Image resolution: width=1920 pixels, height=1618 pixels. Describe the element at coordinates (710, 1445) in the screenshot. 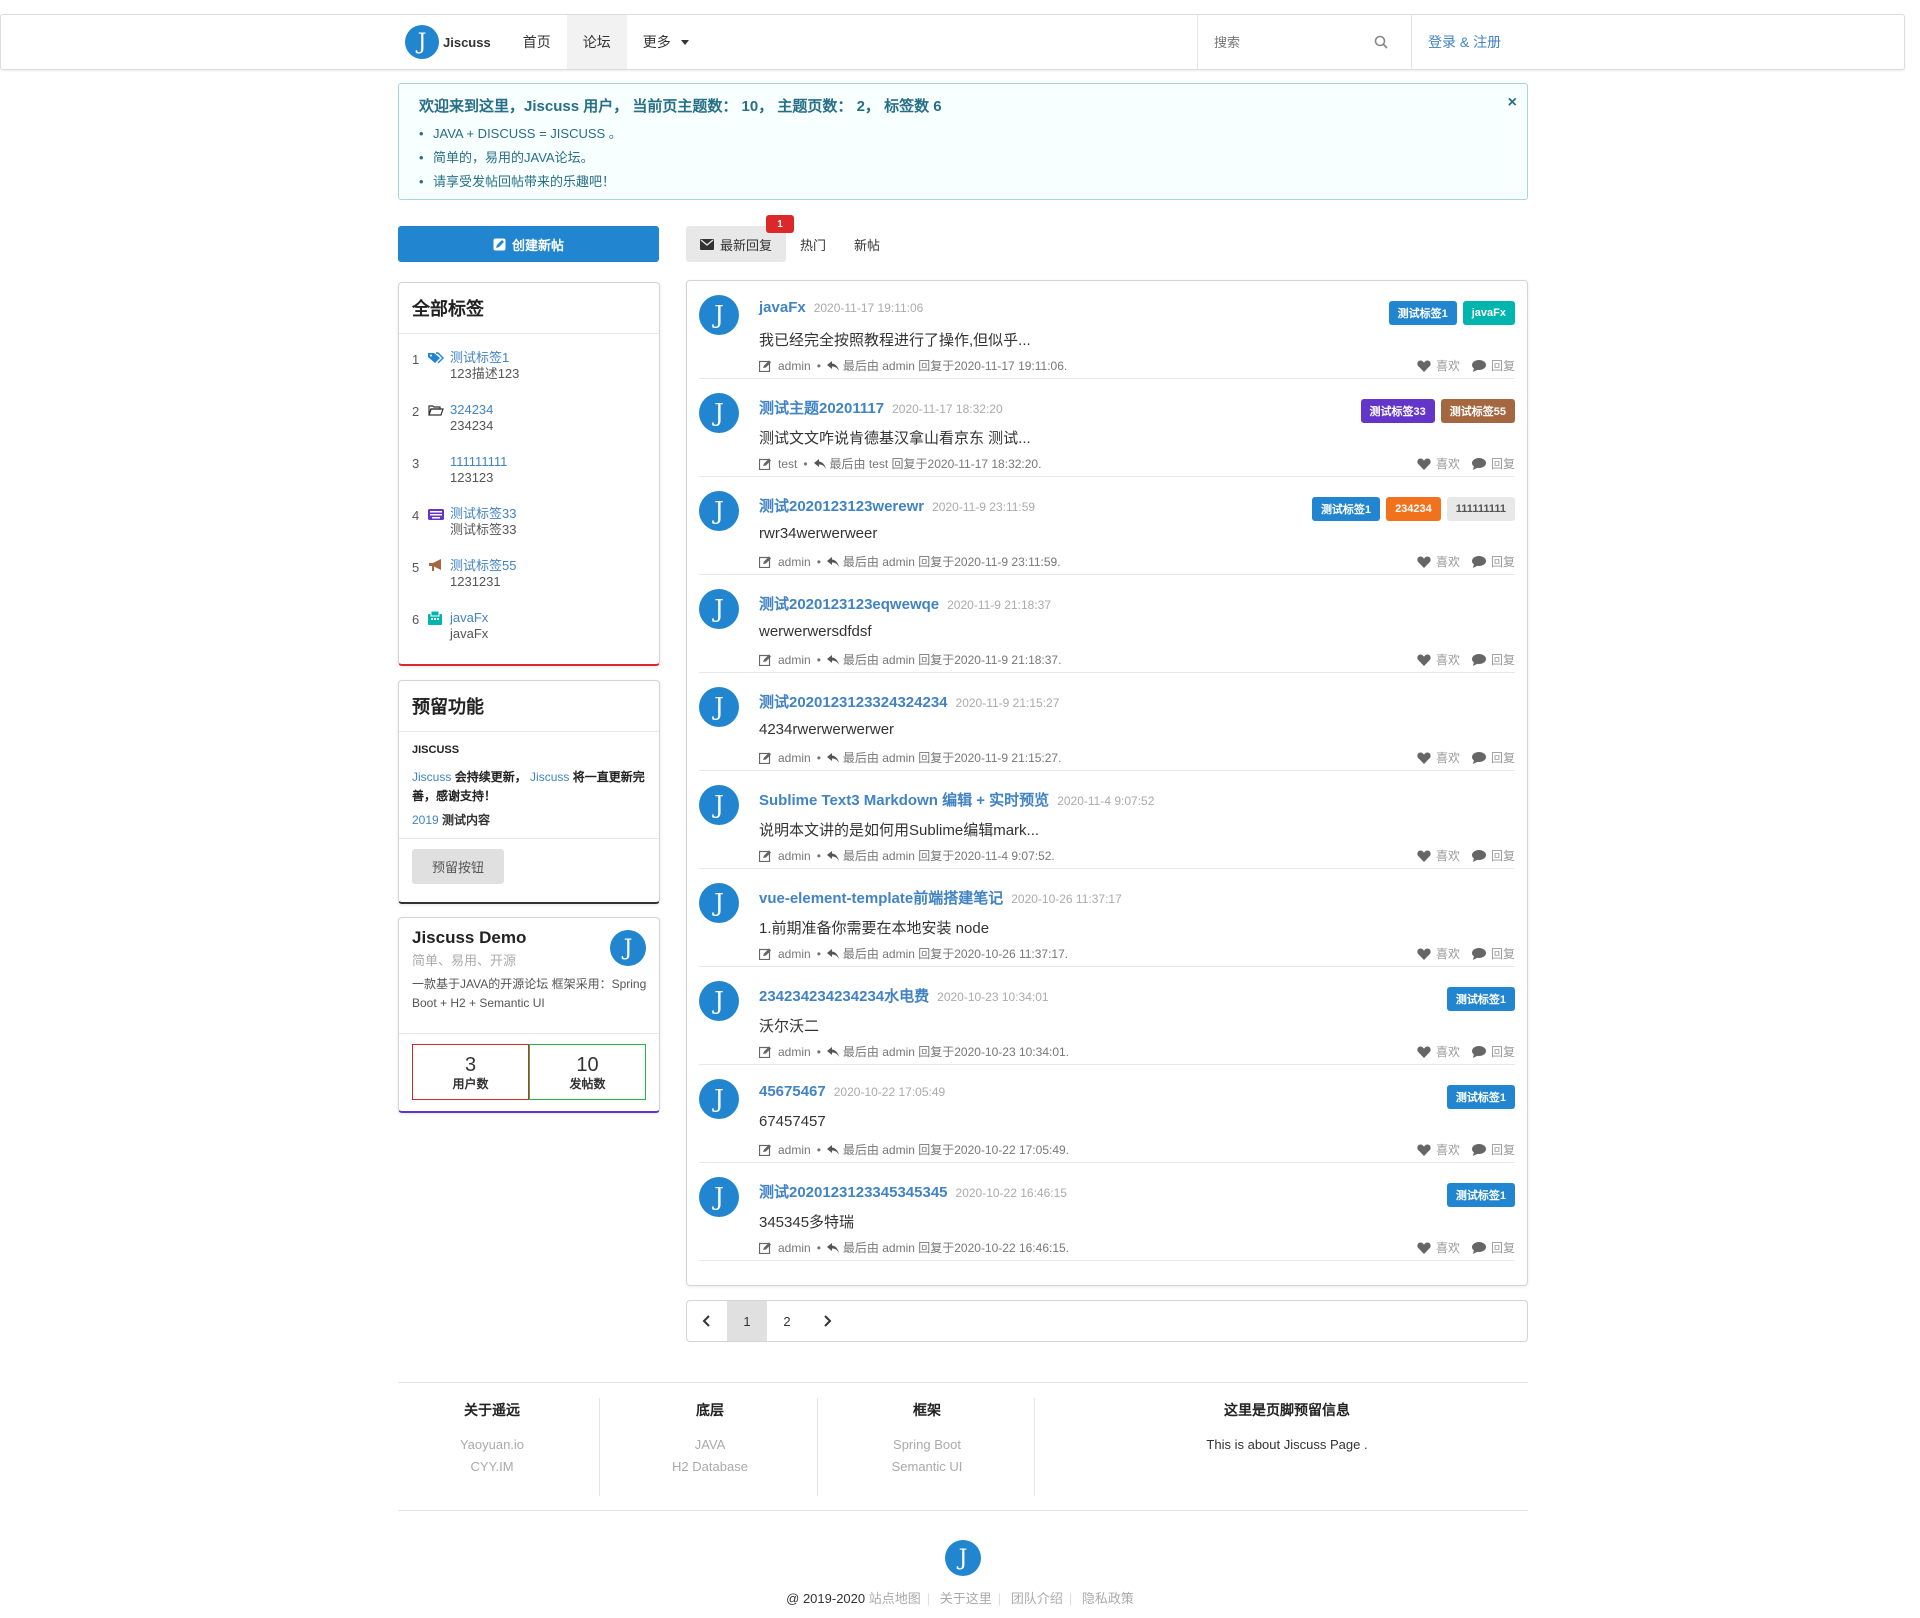

I see `footer-link: JAVA` at that location.